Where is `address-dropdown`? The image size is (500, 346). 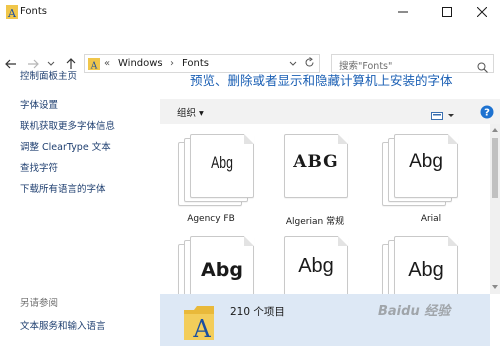 address-dropdown is located at coordinates (293, 64).